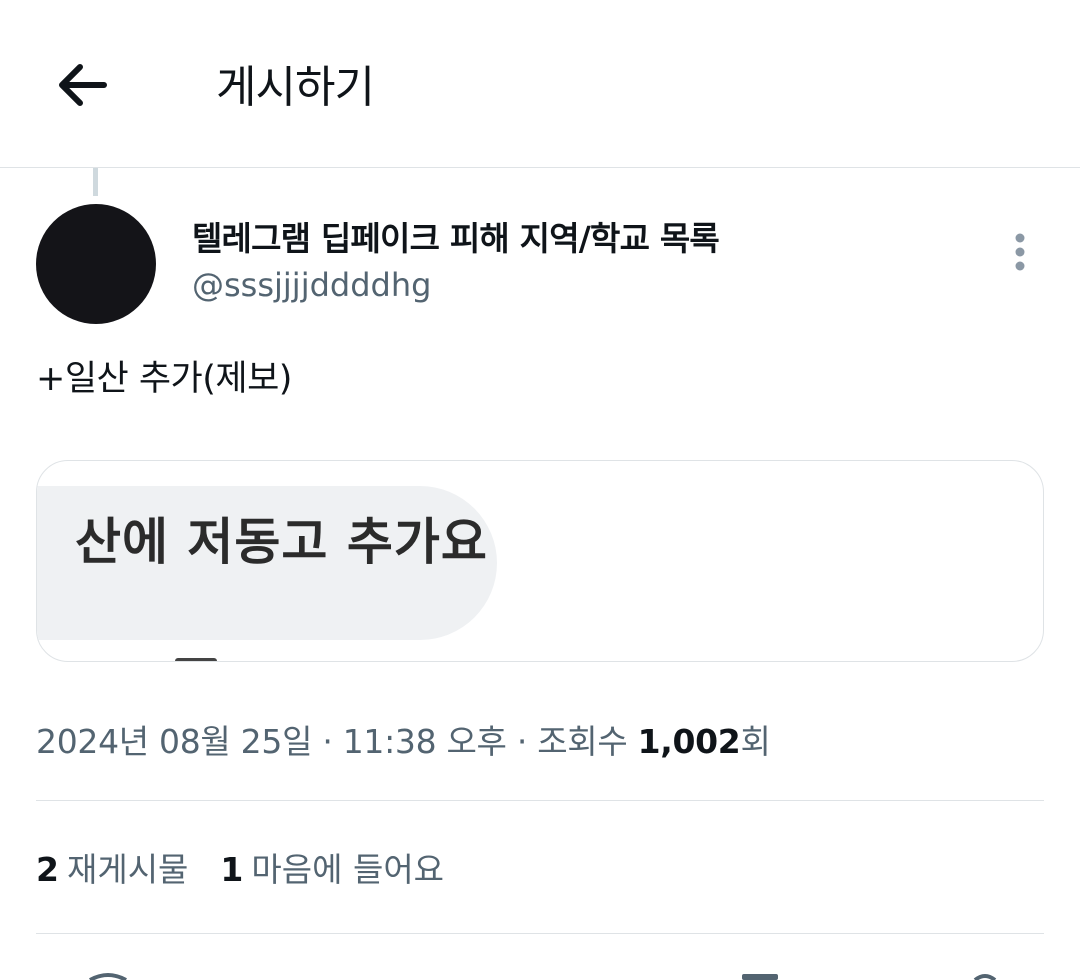  I want to click on image-caption-text: 산에 저동고 추가요, so click(281, 542).